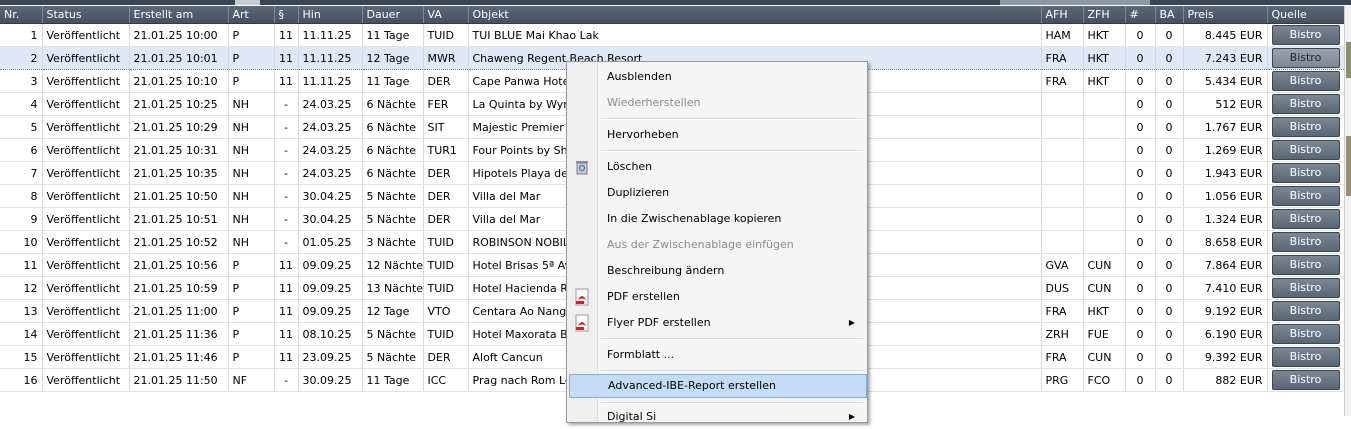 The height and width of the screenshot is (429, 1351). Describe the element at coordinates (851, 416) in the screenshot. I see `submenu-arrow-icon: ▶` at that location.